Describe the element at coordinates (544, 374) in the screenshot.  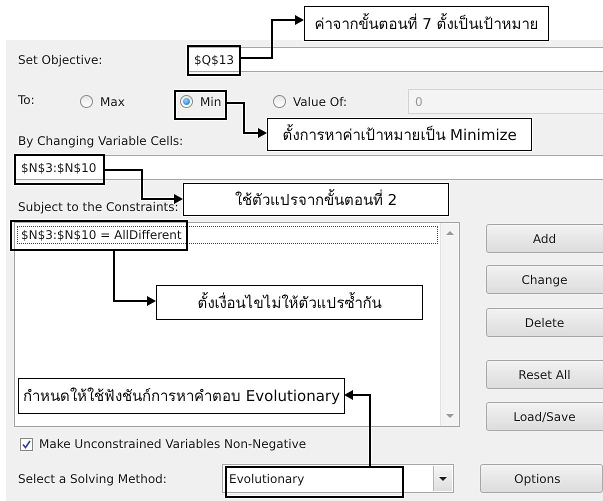
I see `reset-all-button: Reset All` at that location.